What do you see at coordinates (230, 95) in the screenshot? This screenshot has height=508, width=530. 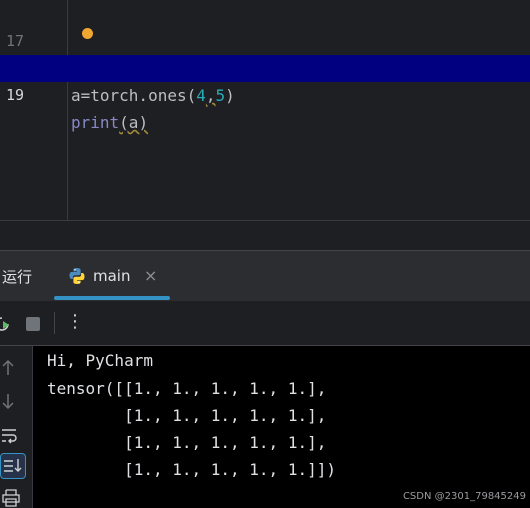 I see `call-suffix: )` at bounding box center [230, 95].